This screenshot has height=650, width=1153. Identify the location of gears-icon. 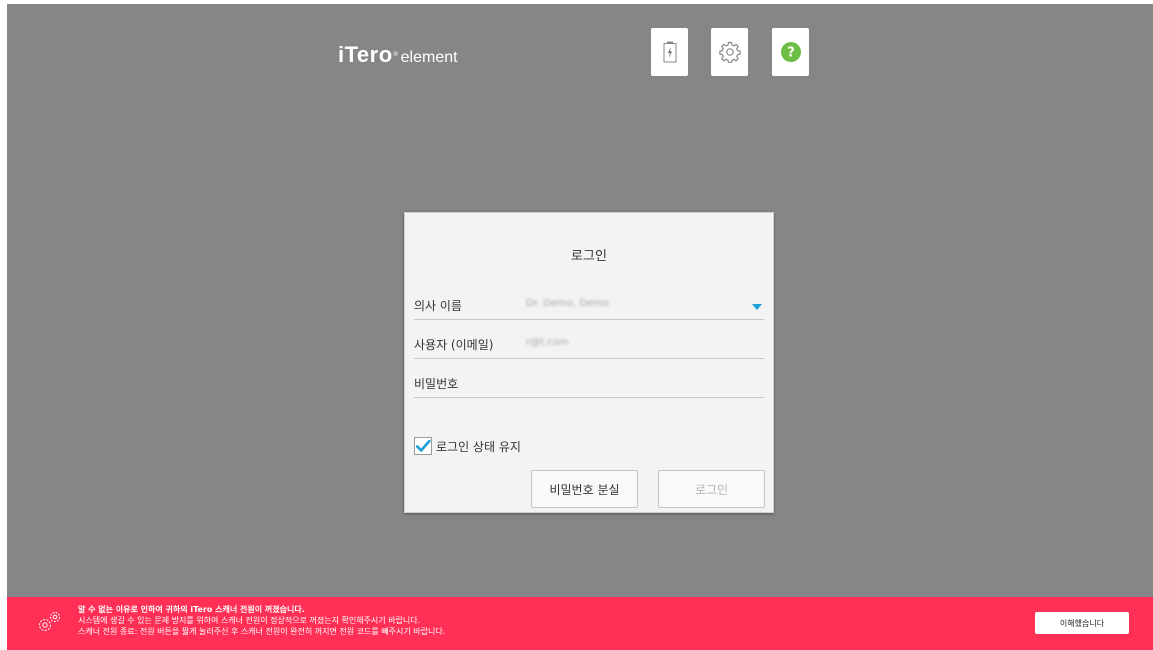
(50, 624).